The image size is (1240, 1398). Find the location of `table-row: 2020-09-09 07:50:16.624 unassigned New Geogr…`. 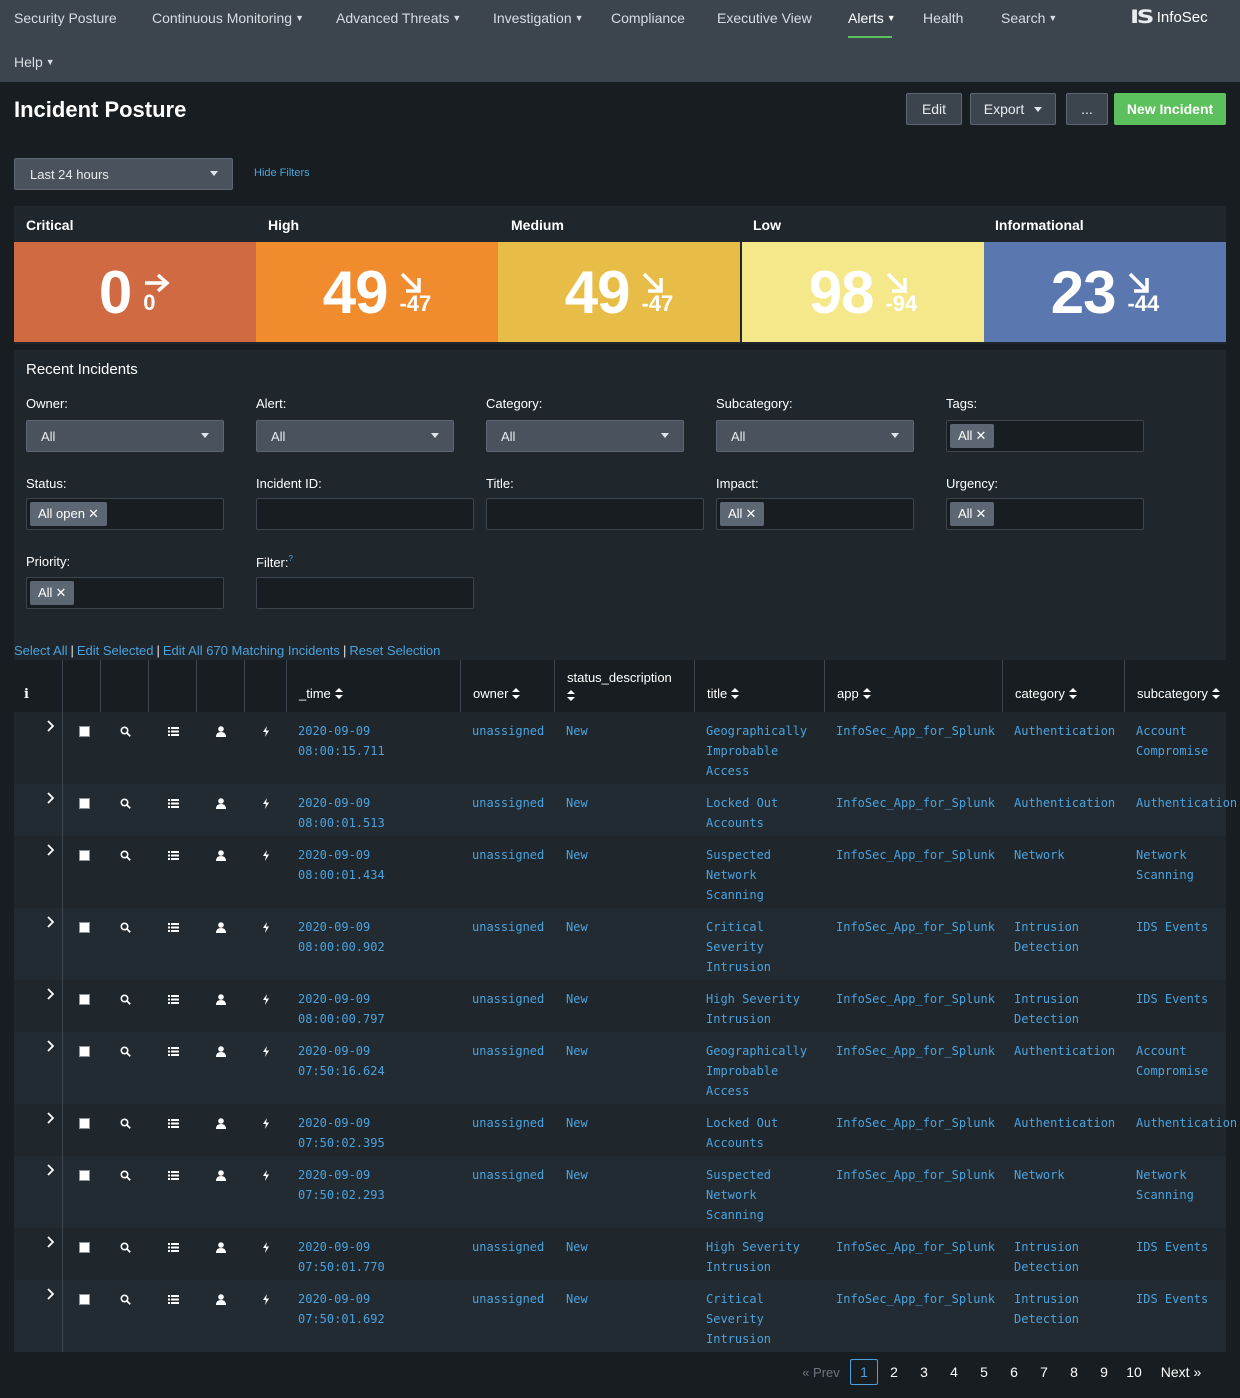

table-row: 2020-09-09 07:50:16.624 unassigned New Geogr… is located at coordinates (620, 1068).